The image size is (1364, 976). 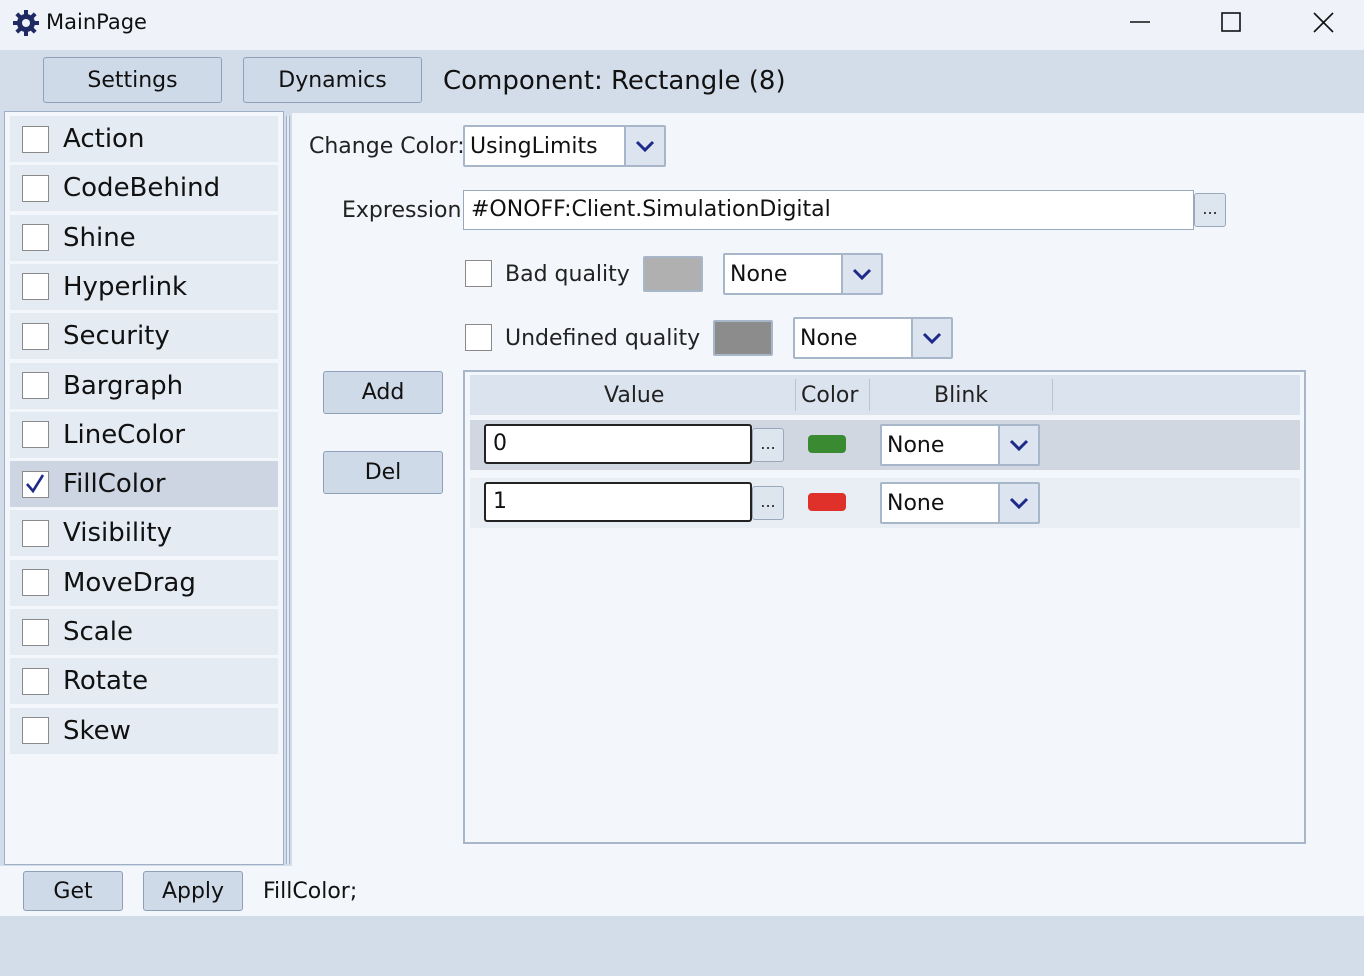 What do you see at coordinates (829, 395) in the screenshot?
I see `column-header-color: Color` at bounding box center [829, 395].